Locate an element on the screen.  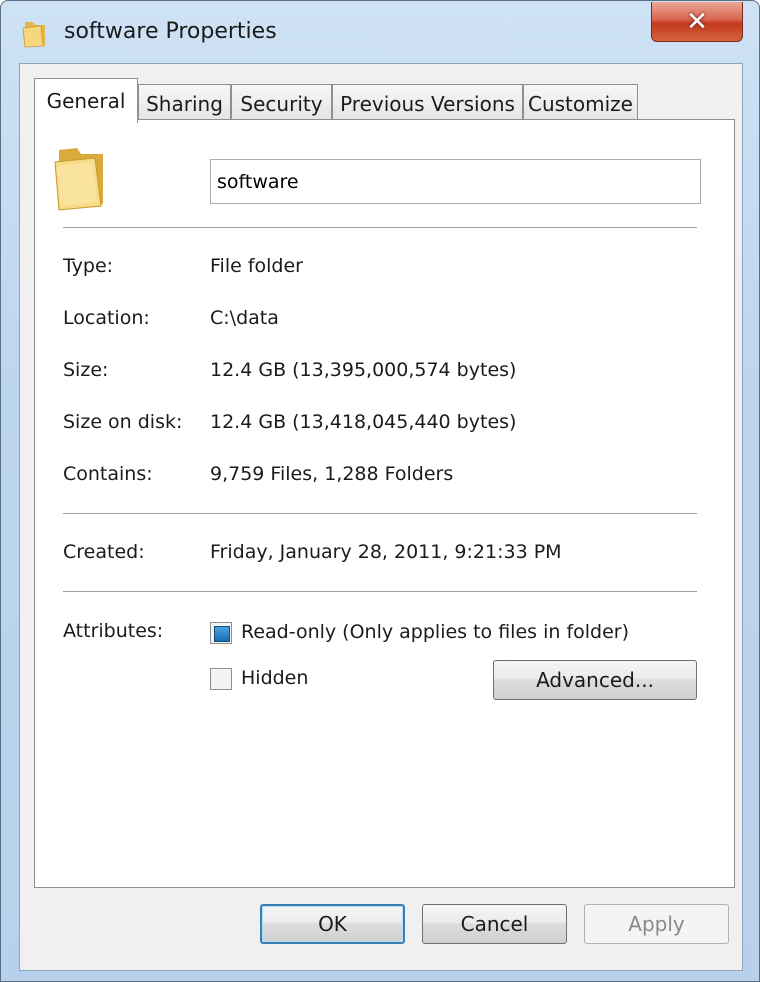
type-value: File folder is located at coordinates (256, 266).